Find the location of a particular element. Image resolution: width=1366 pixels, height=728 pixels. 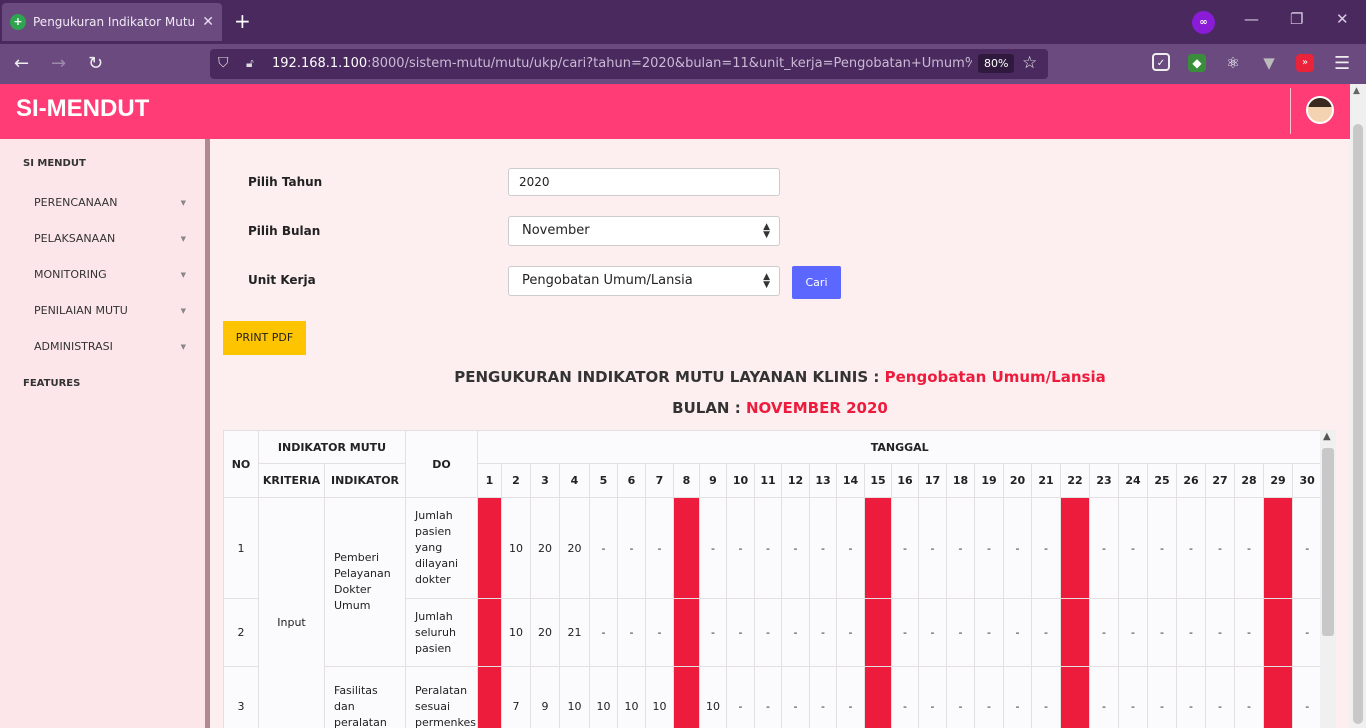

scroll-up-icon: ▲ is located at coordinates (1356, 91).